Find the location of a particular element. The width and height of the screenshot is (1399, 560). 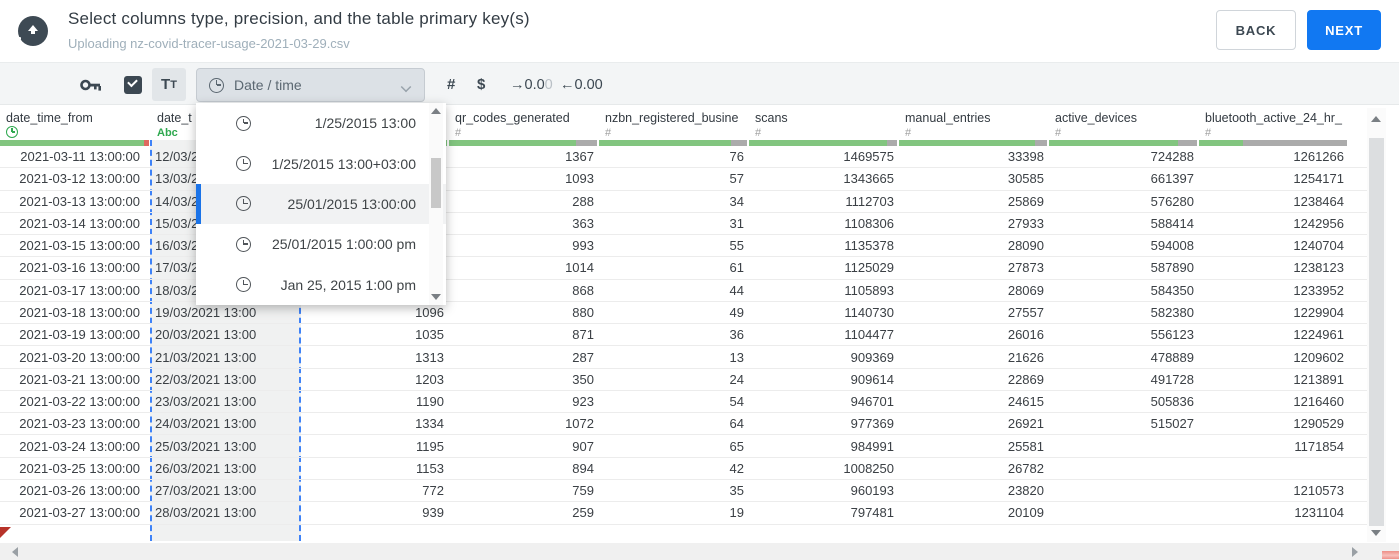

table-cell: 1195 is located at coordinates (430, 446).